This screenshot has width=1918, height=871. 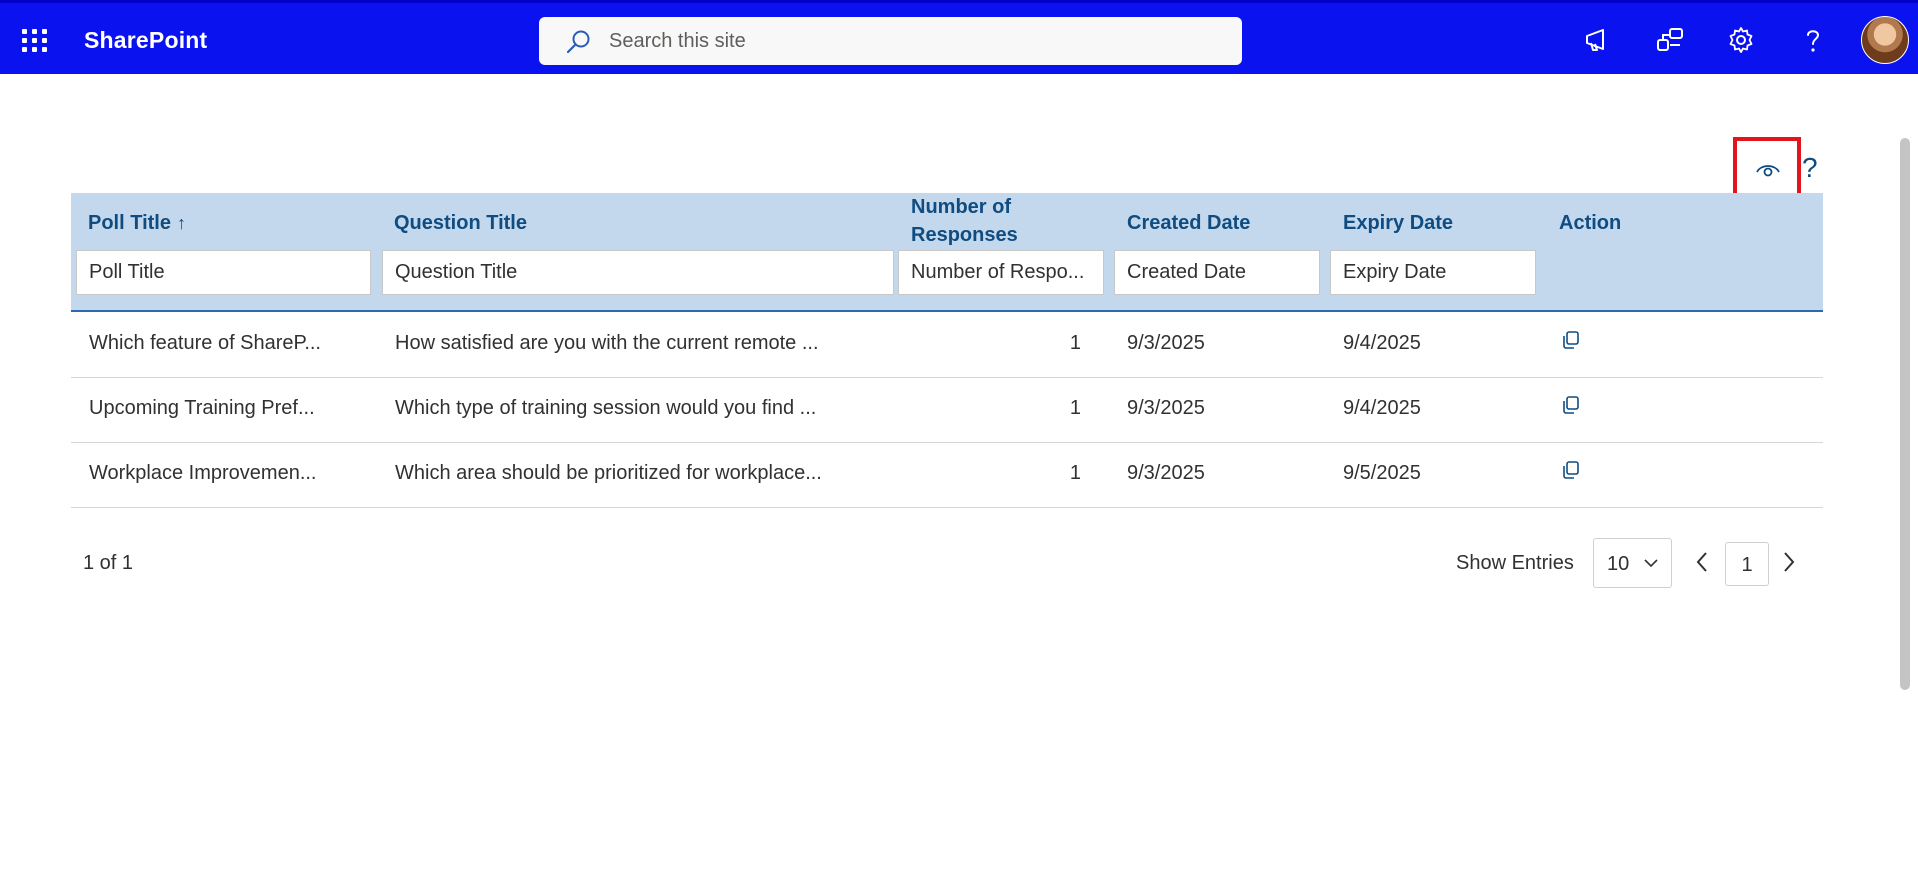 What do you see at coordinates (137, 223) in the screenshot?
I see `column-header-poll-title: Poll Title ↑` at bounding box center [137, 223].